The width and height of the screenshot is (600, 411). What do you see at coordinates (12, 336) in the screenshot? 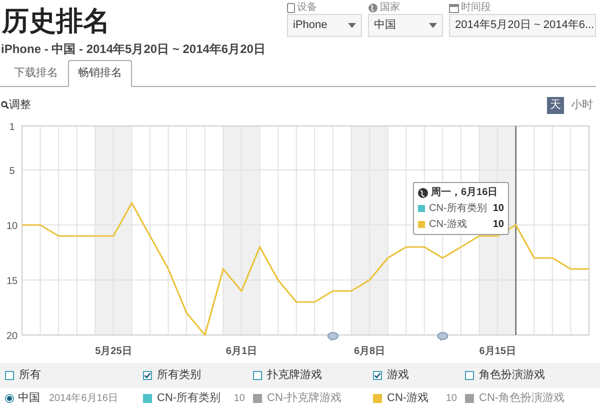
I see `y-tick-label: 20` at bounding box center [12, 336].